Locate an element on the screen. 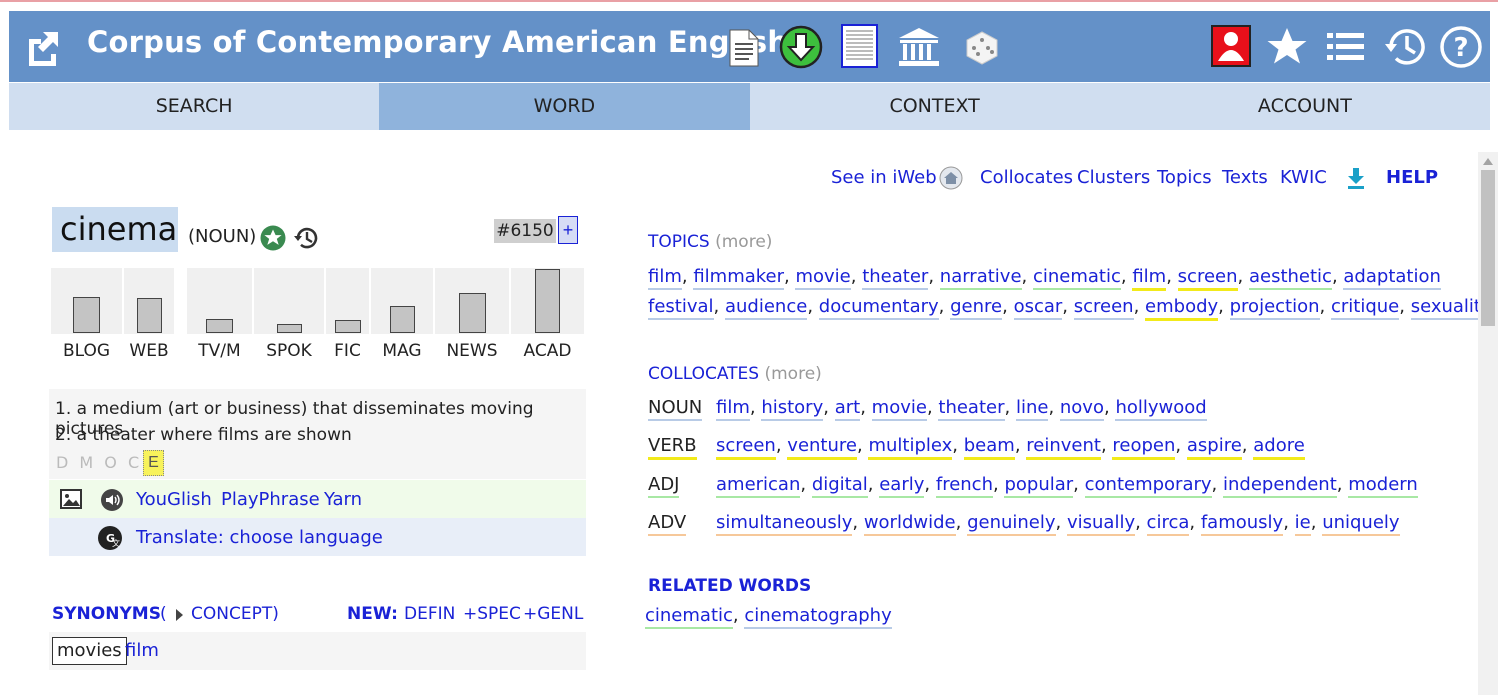 This screenshot has width=1498, height=695. download-arrow-icon is located at coordinates (1356, 178).